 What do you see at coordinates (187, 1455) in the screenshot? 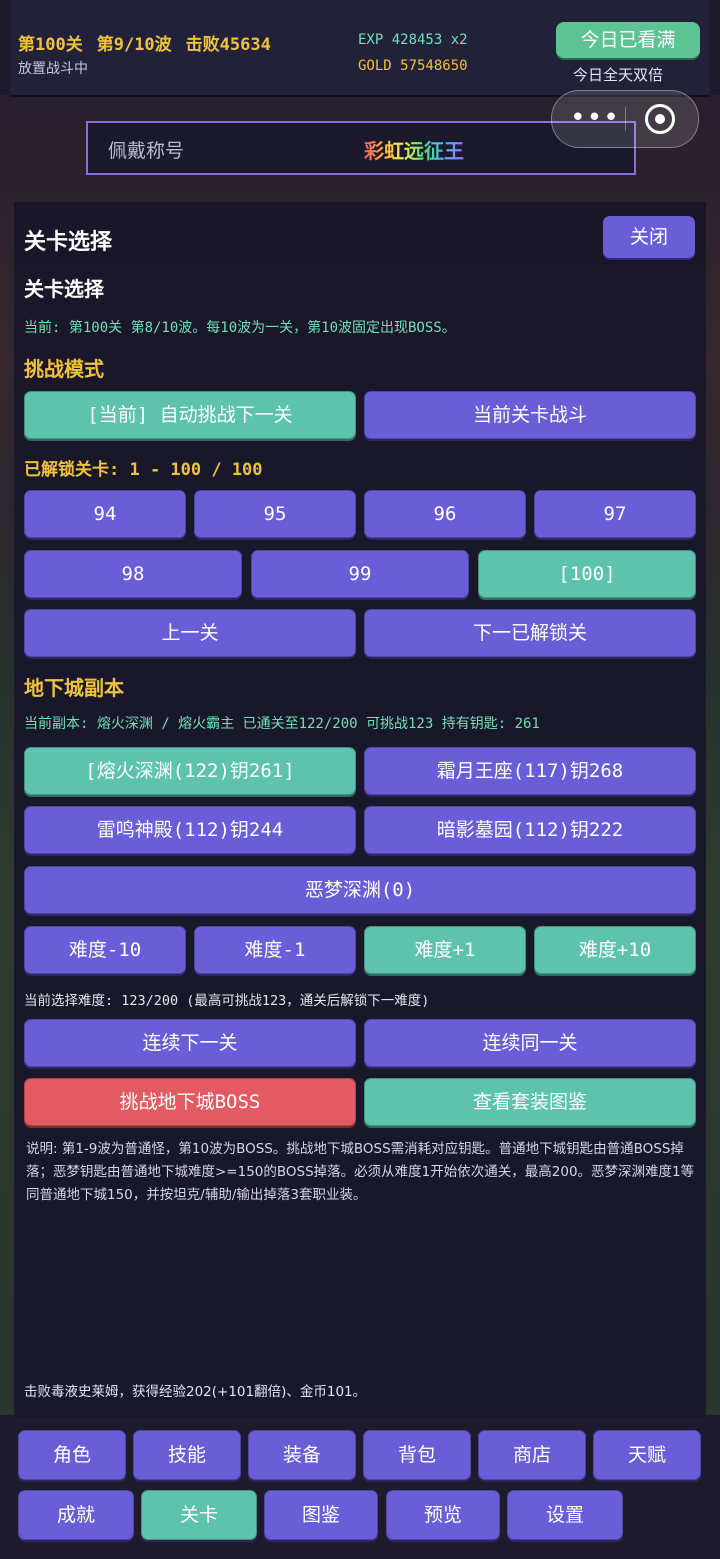
I see `nav-skills: 技能` at bounding box center [187, 1455].